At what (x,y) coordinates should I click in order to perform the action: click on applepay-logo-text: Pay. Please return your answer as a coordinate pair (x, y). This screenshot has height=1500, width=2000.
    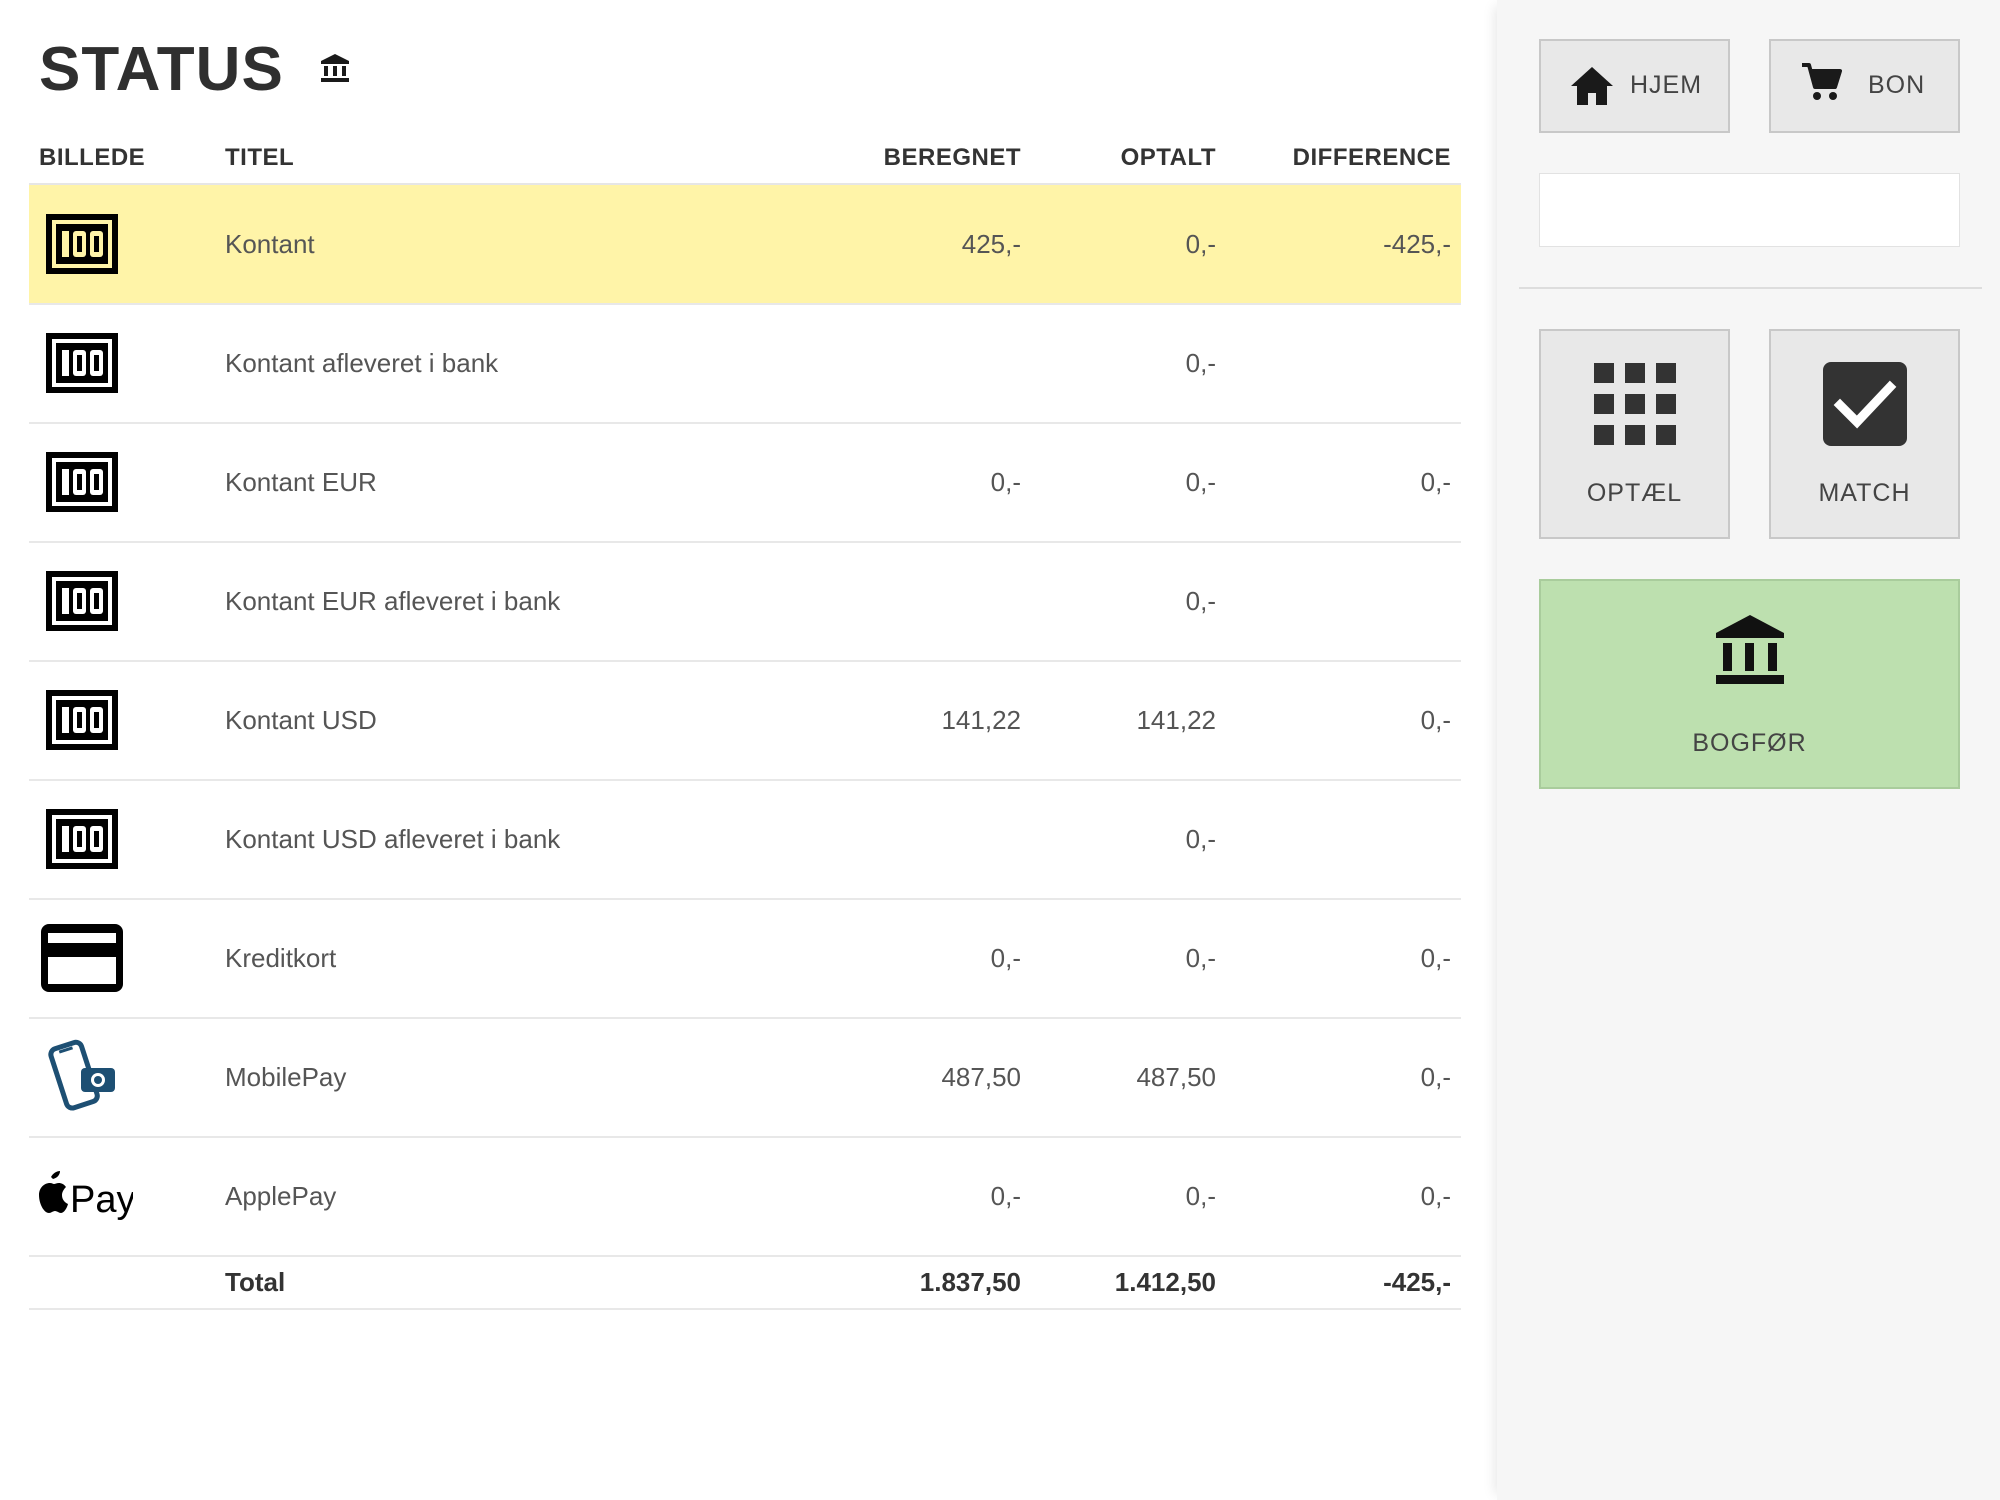
    Looking at the image, I should click on (101, 1200).